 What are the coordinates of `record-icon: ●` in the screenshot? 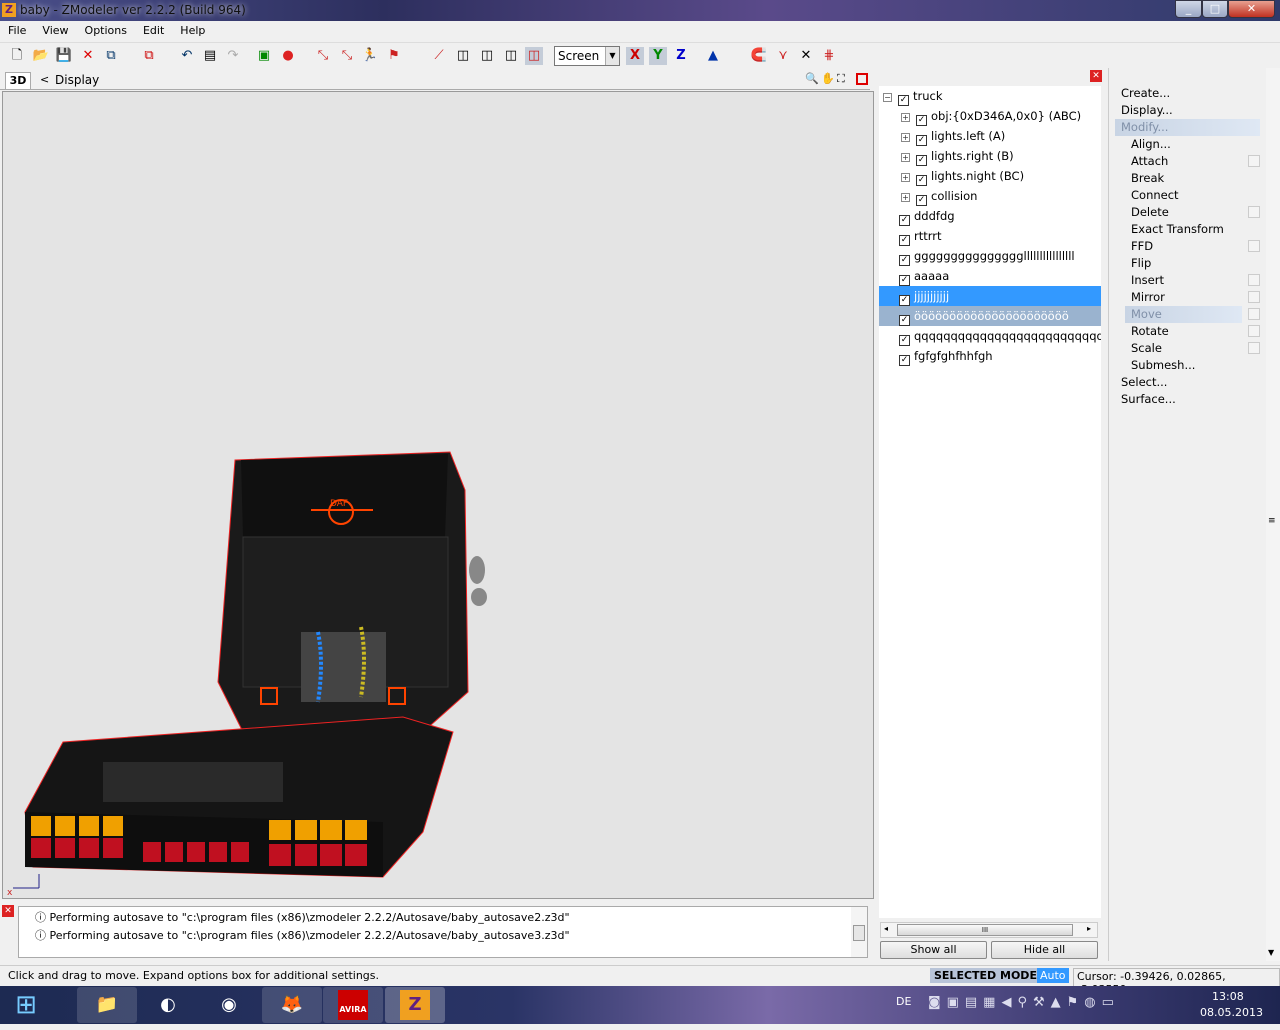 It's located at (288, 56).